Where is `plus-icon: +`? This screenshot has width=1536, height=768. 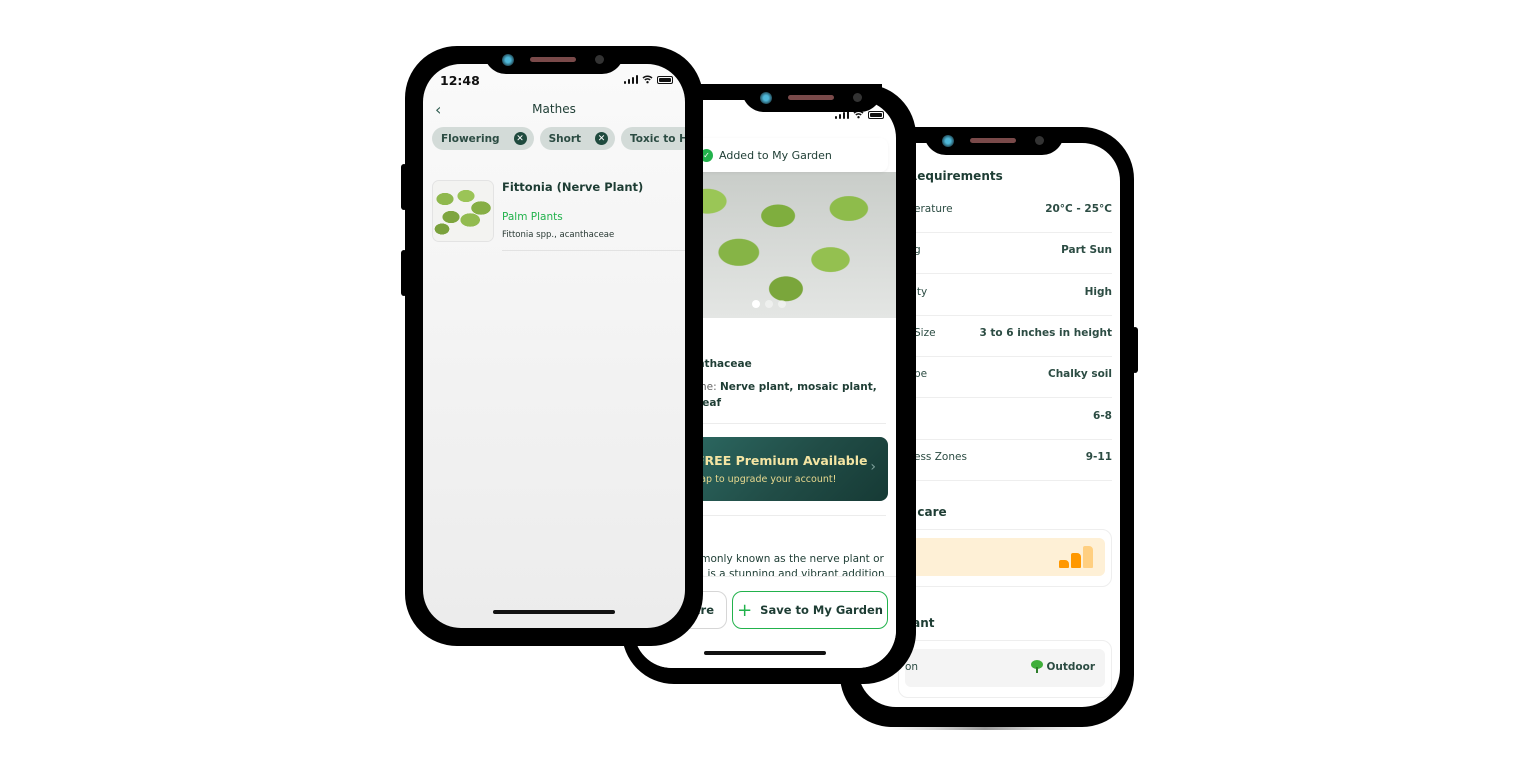 plus-icon: + is located at coordinates (745, 610).